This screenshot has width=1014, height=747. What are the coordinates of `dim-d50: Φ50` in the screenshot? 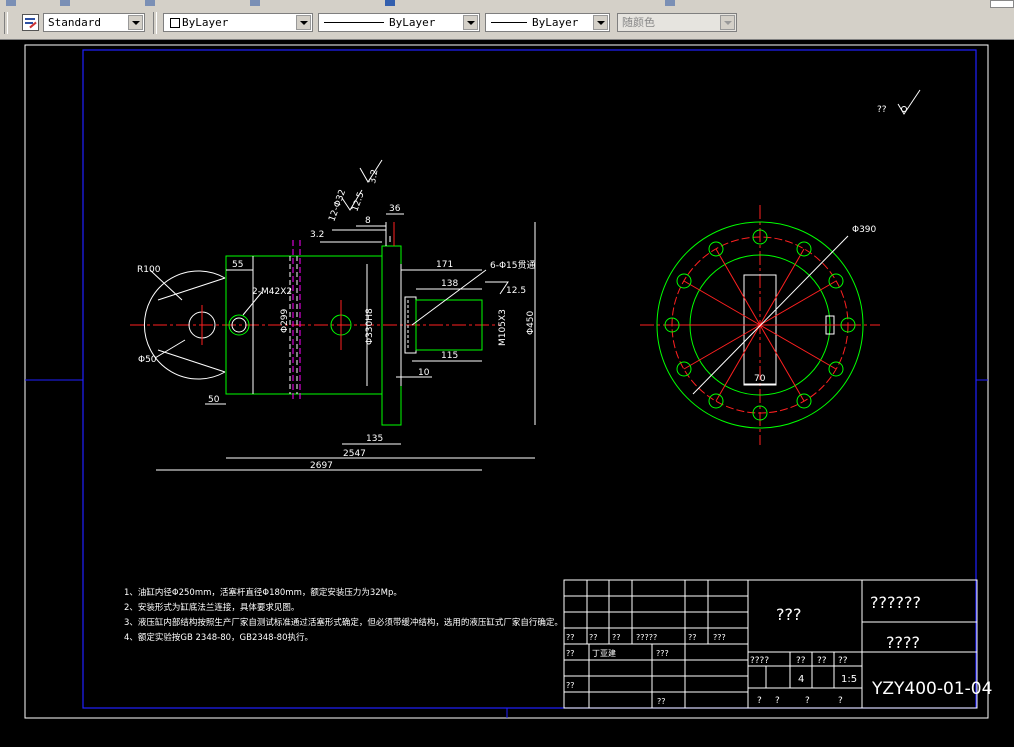 It's located at (147, 360).